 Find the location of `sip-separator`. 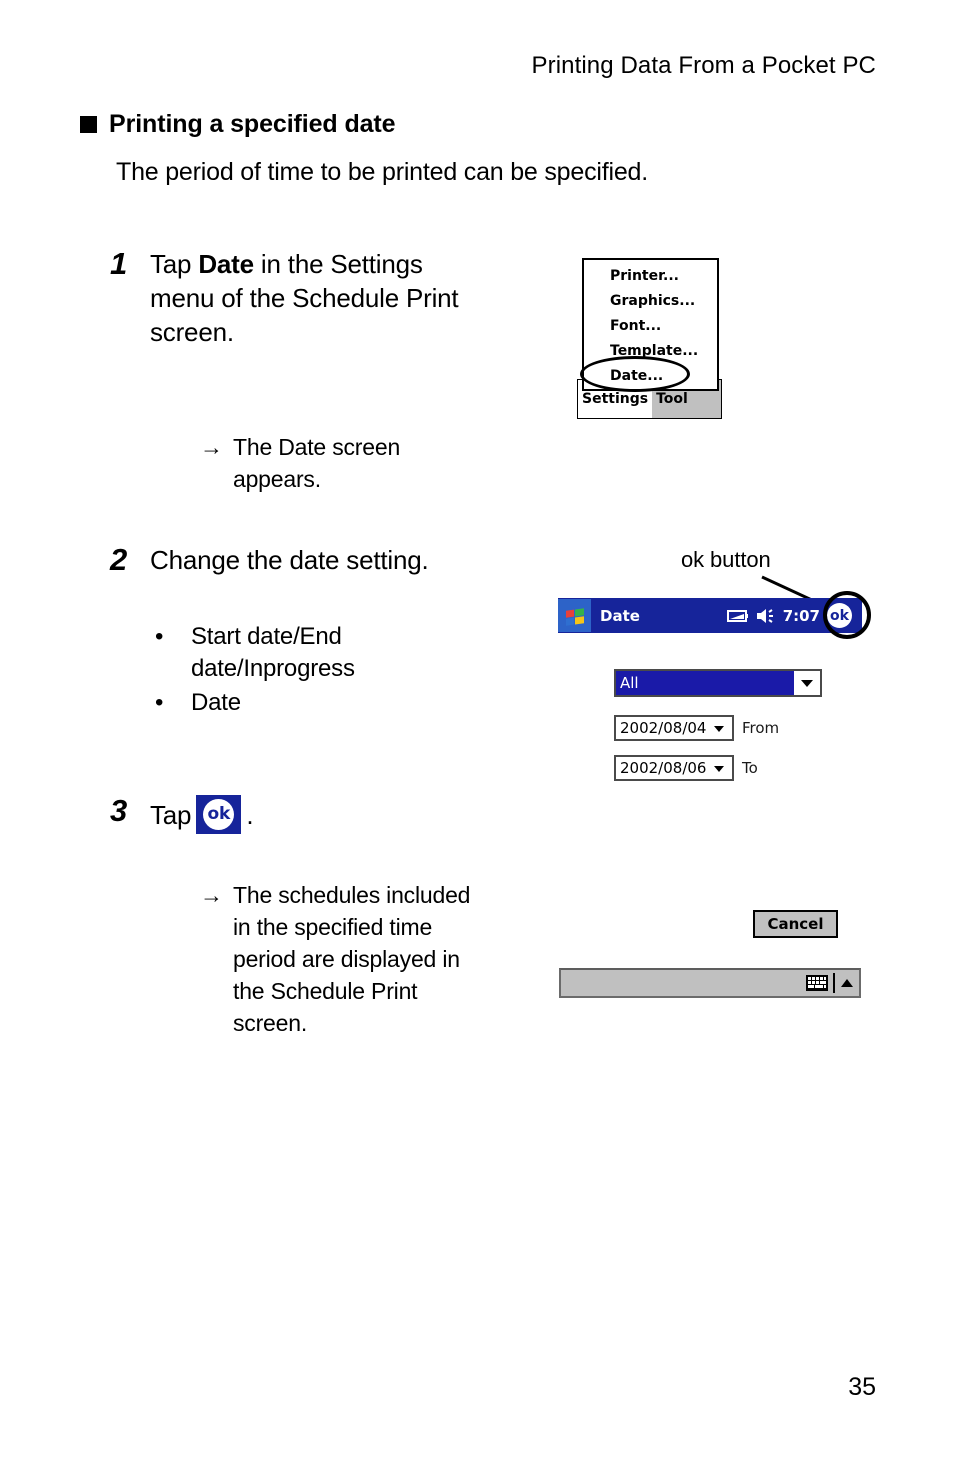

sip-separator is located at coordinates (834, 983).